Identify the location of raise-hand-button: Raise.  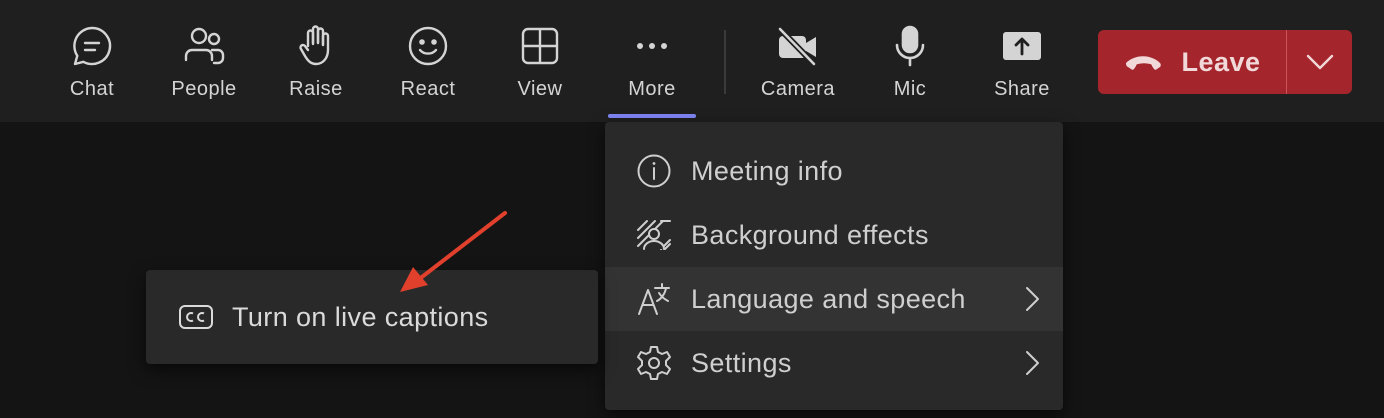
(316, 61).